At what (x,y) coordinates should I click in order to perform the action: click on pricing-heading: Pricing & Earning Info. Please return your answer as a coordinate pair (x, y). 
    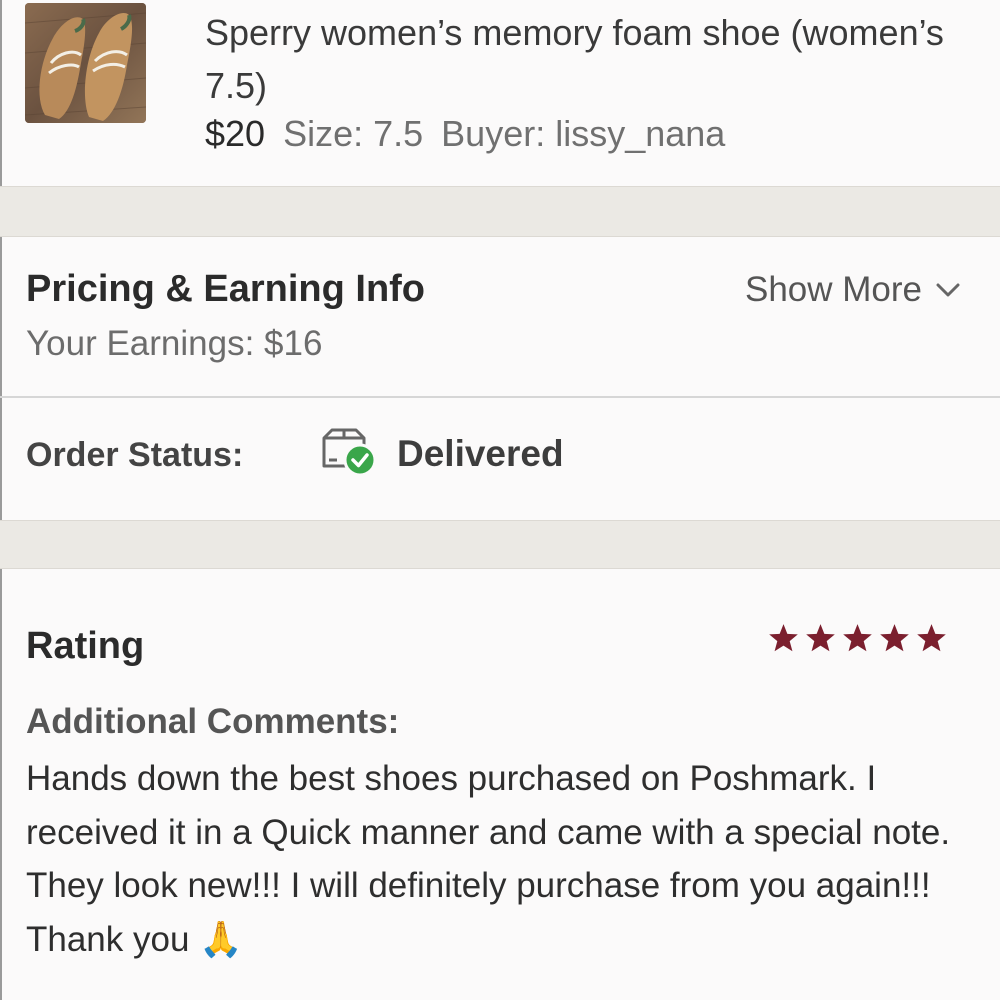
    Looking at the image, I should click on (226, 289).